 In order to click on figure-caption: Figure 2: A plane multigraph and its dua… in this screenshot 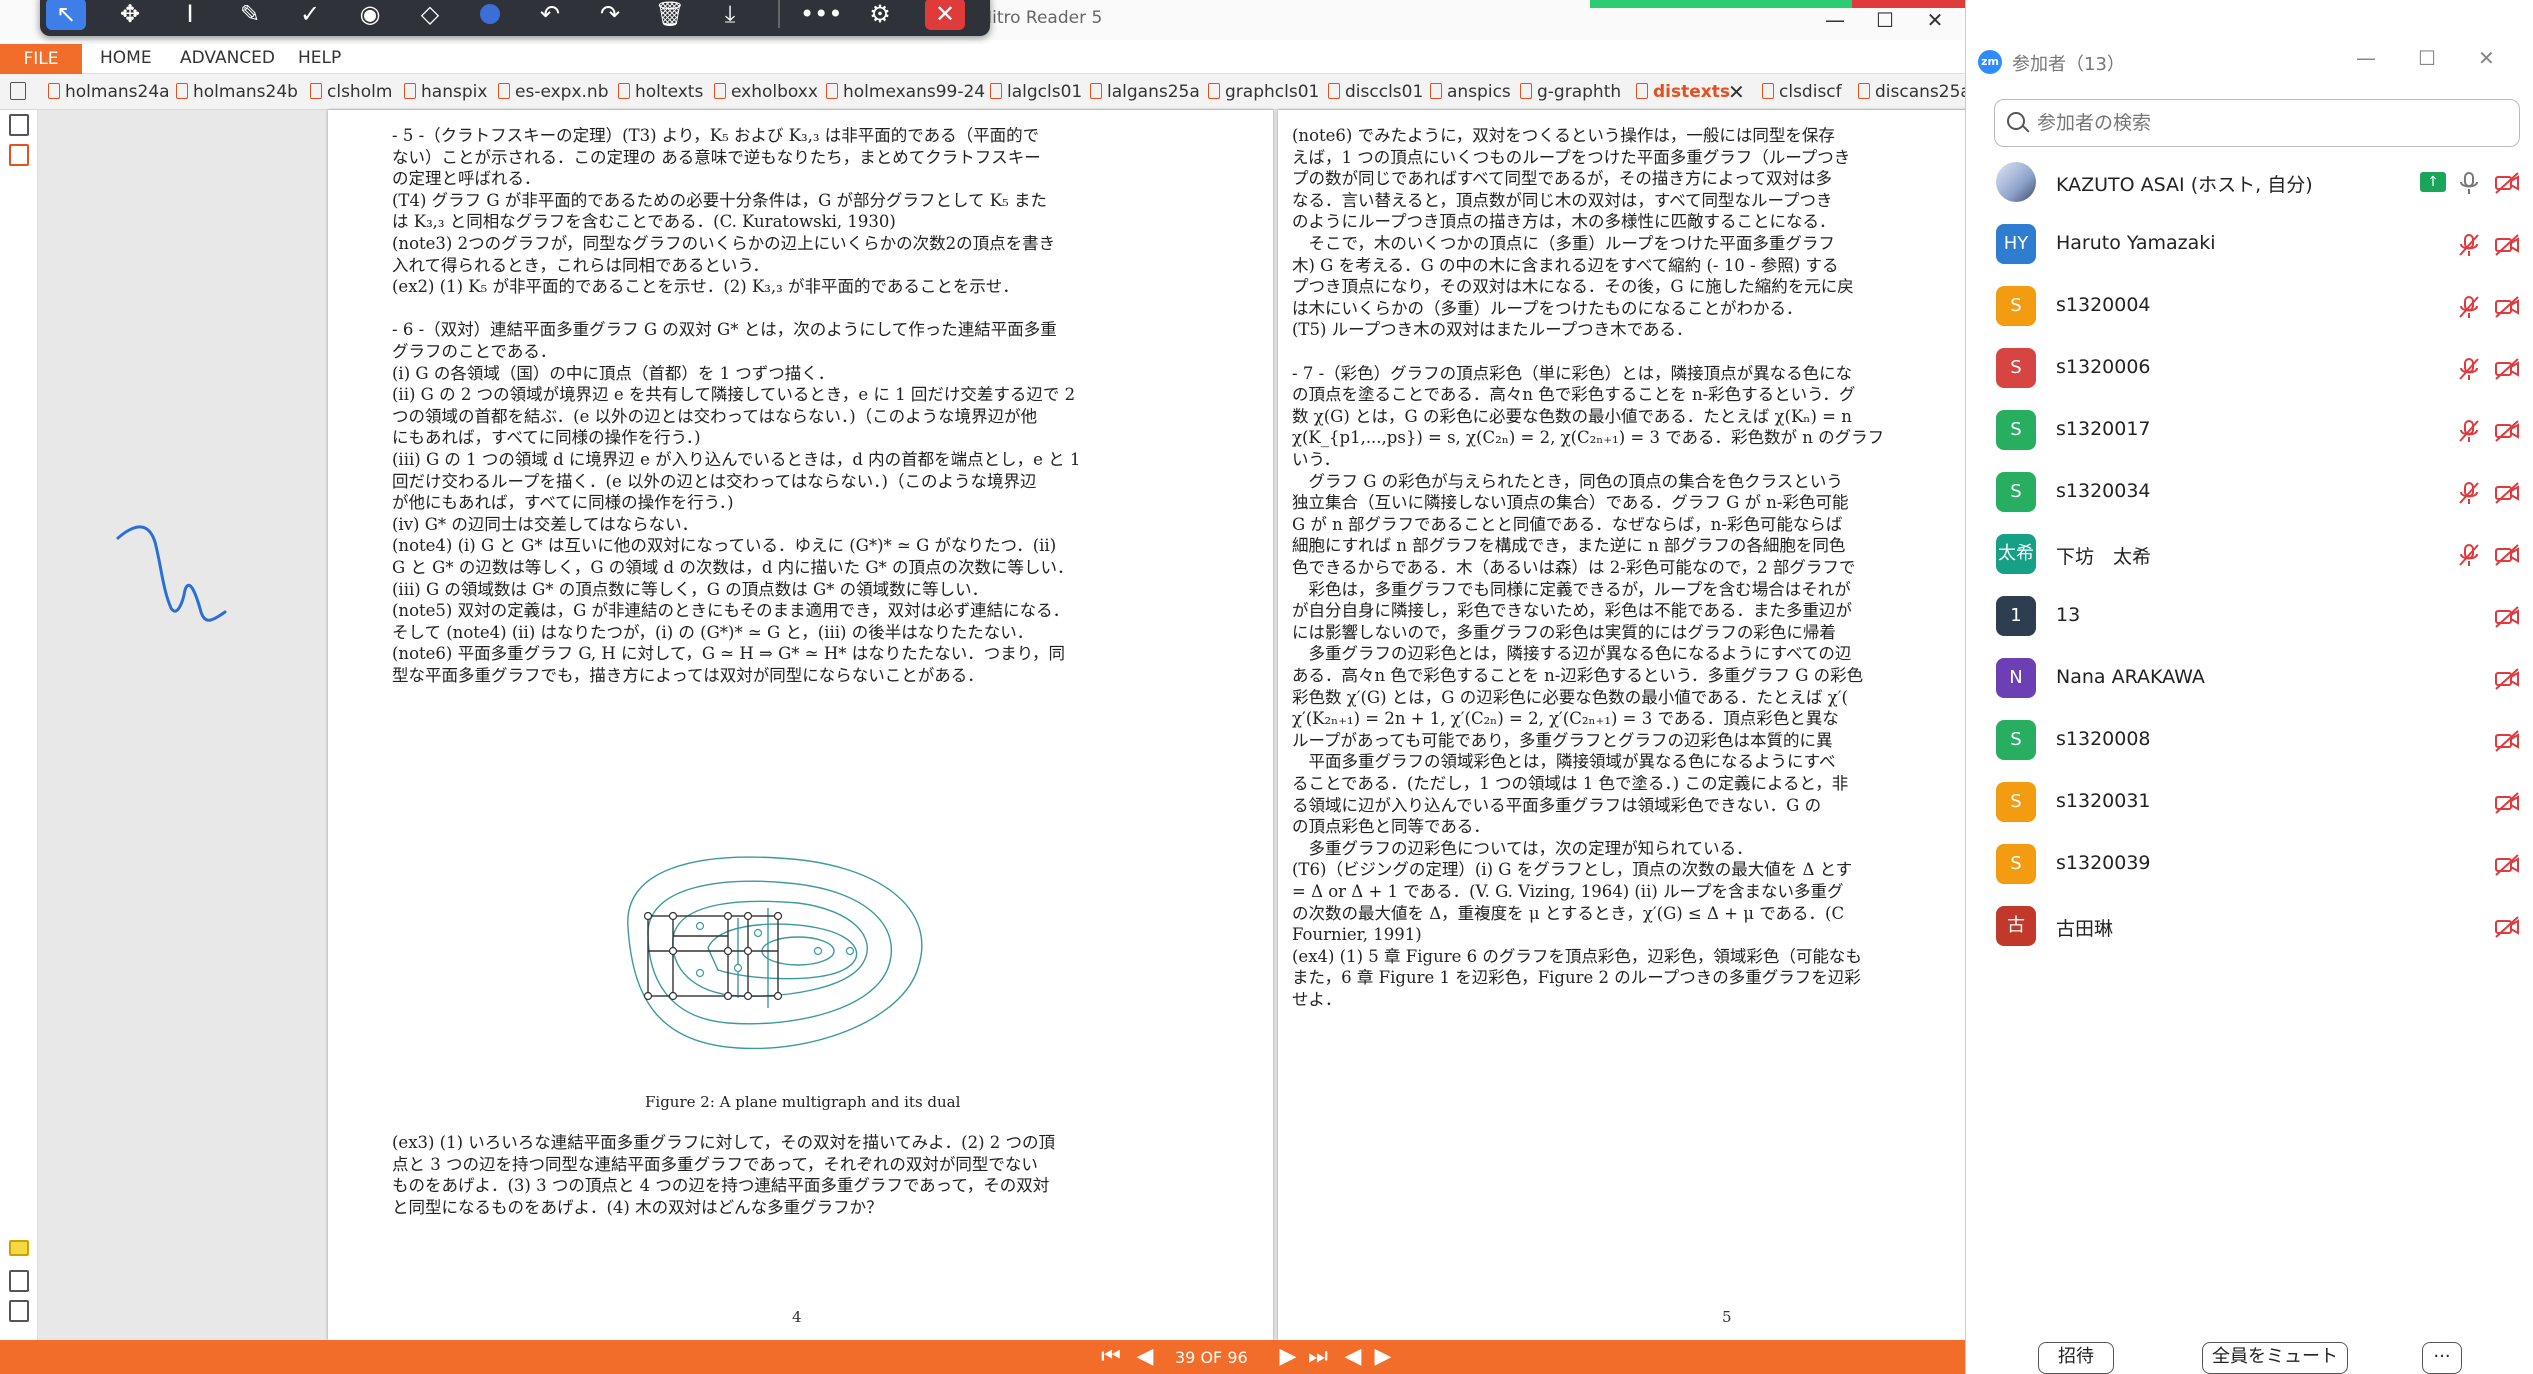, I will do `click(803, 1102)`.